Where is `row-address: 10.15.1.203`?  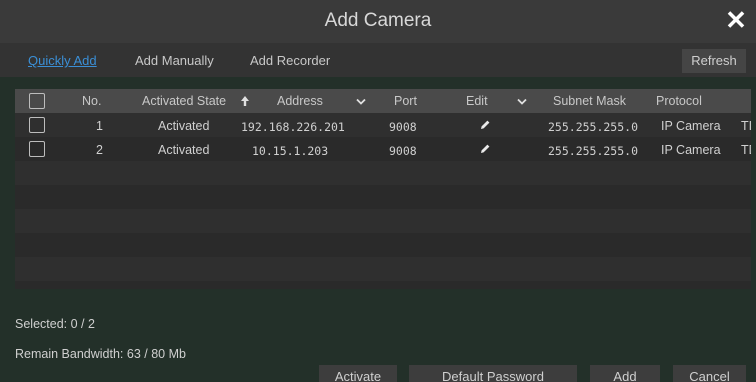
row-address: 10.15.1.203 is located at coordinates (290, 151).